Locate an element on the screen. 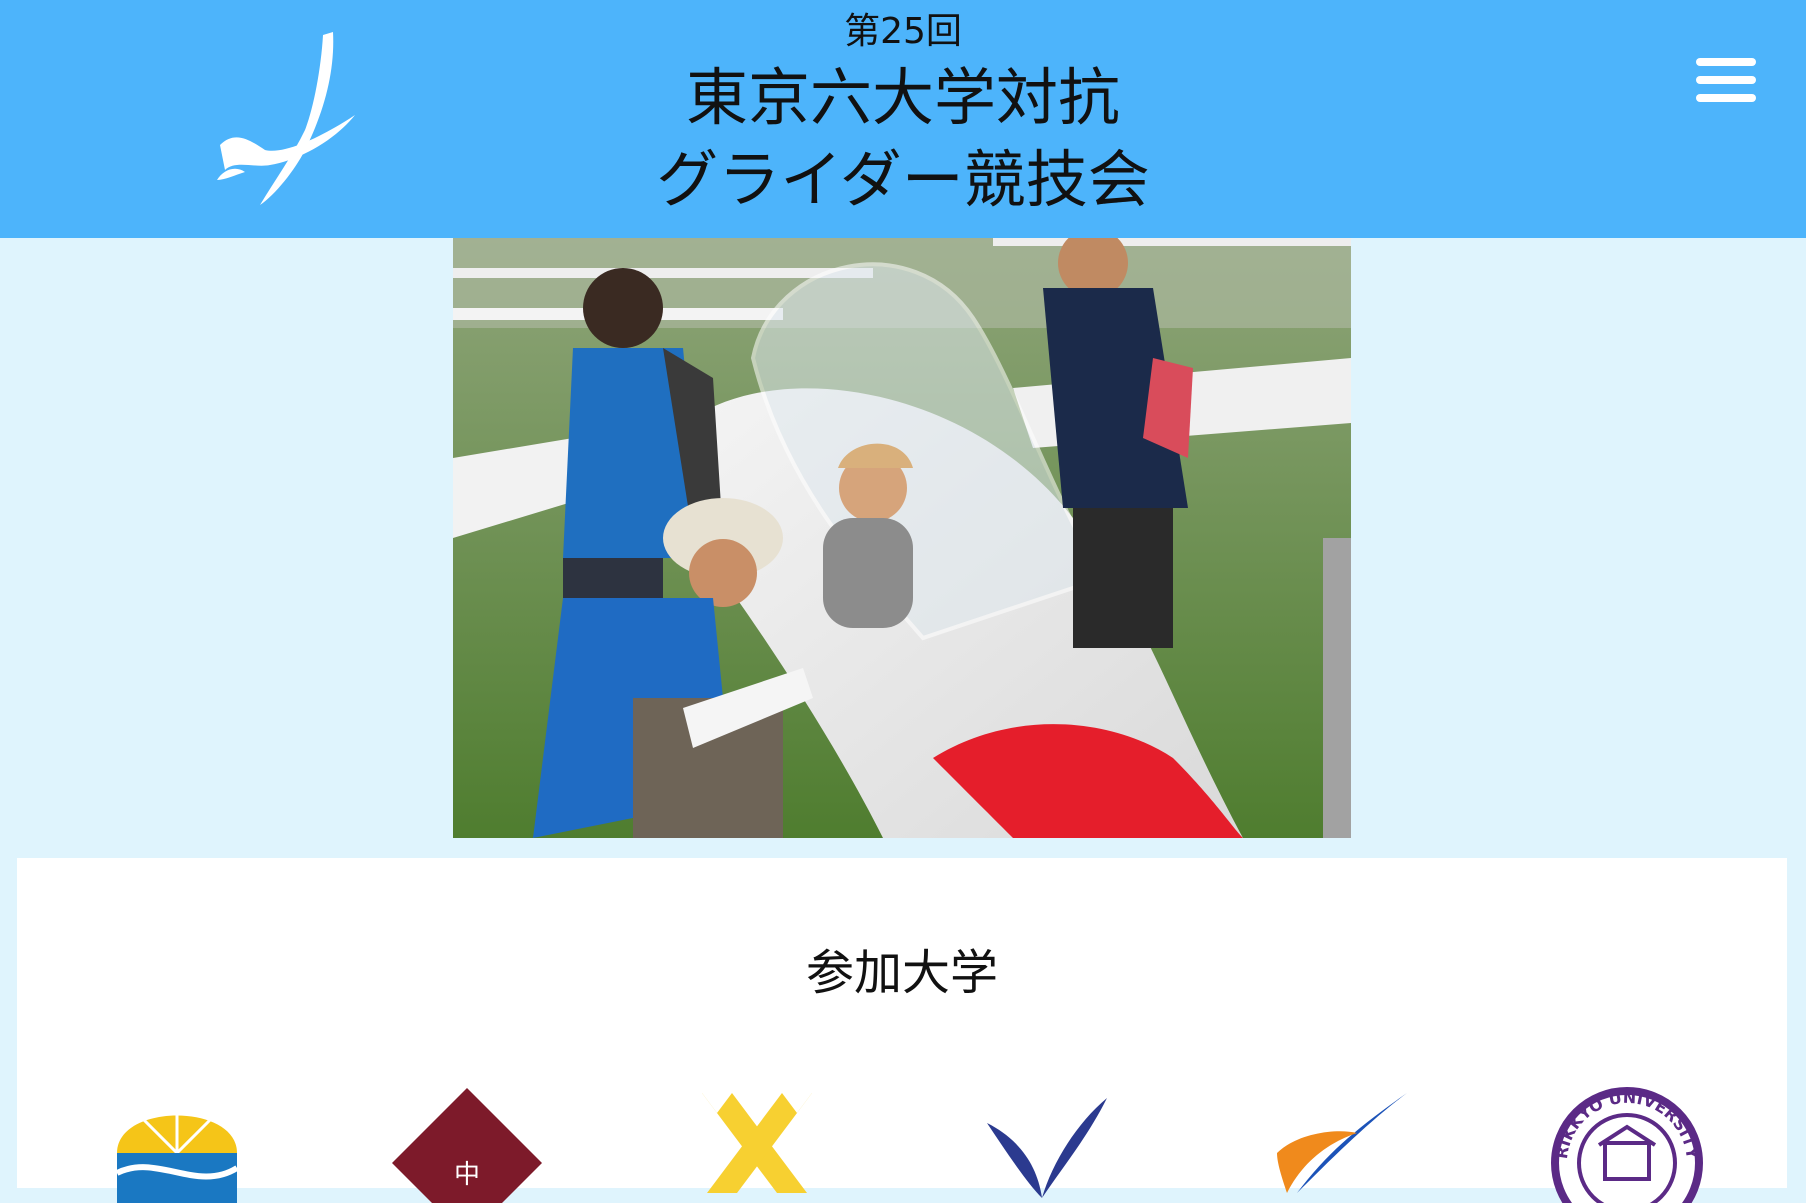  section-heading: 参加大学 is located at coordinates (901, 973).